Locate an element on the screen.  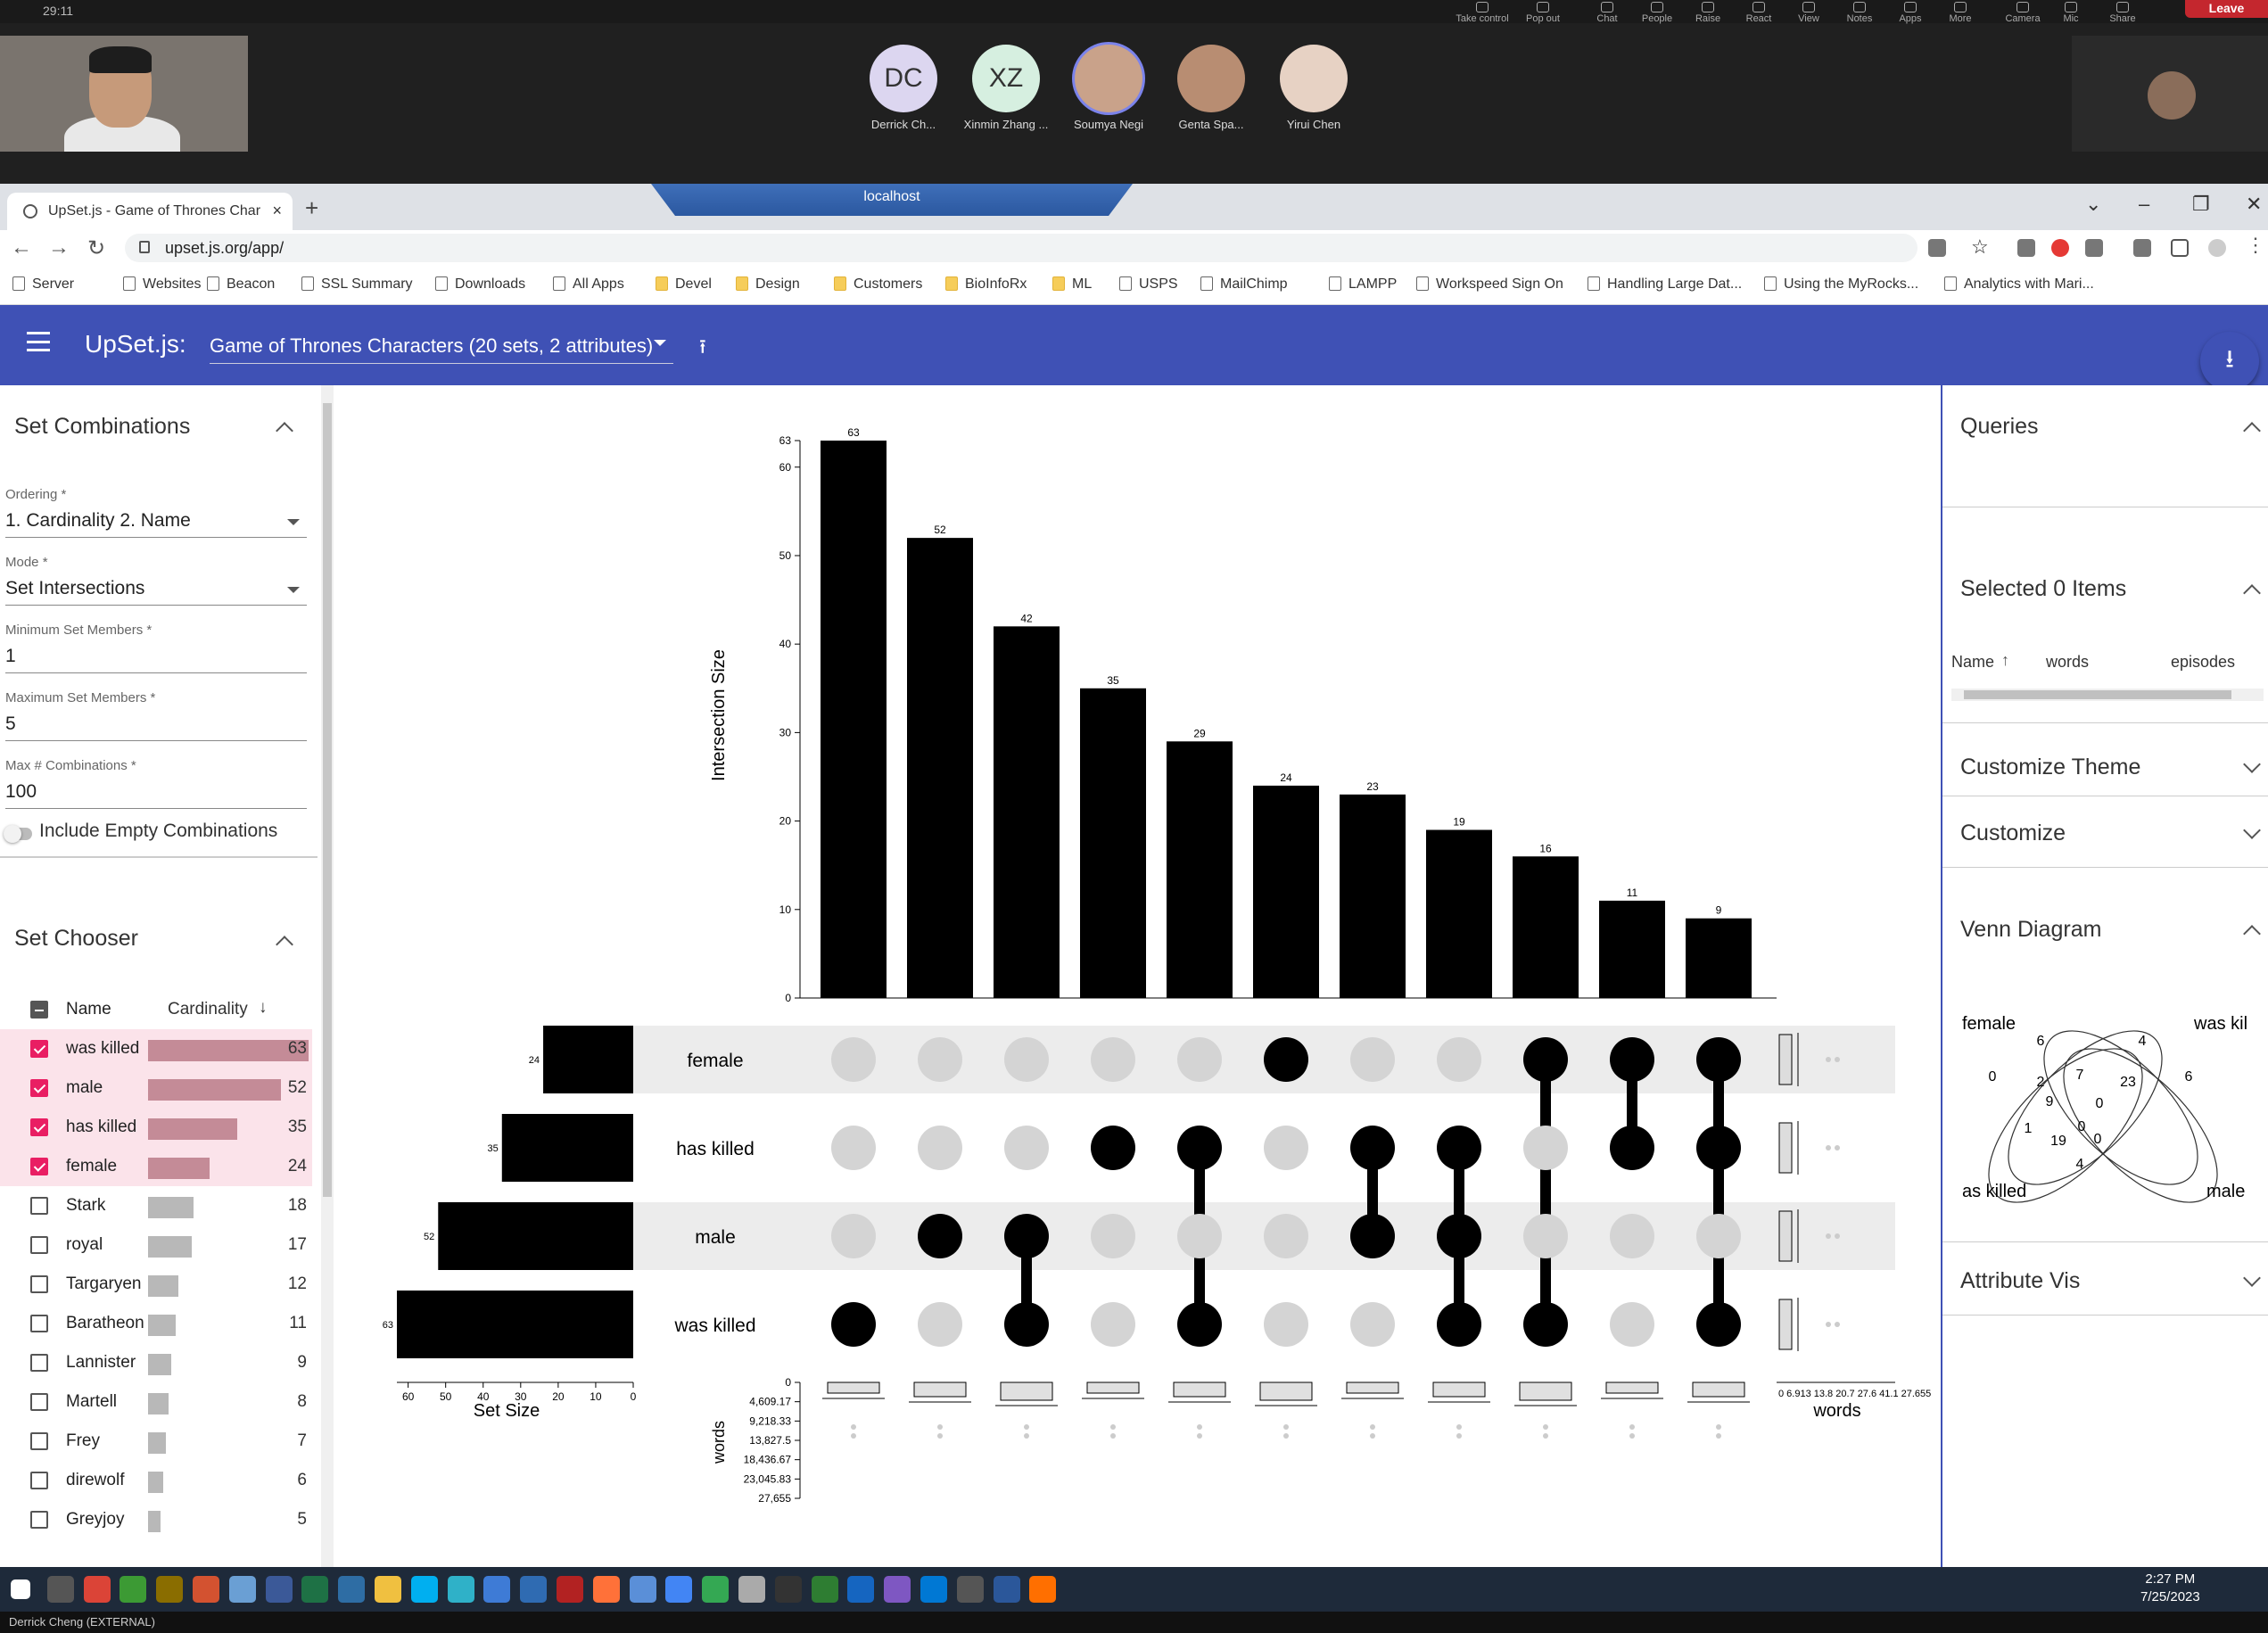
bookmark-item: Devel is located at coordinates (684, 284).